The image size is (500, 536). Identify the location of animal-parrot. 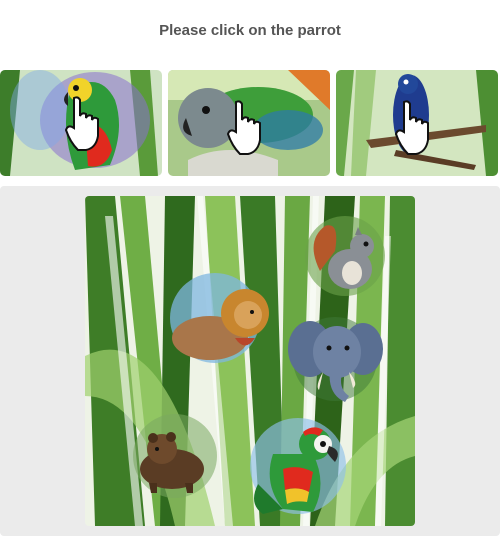
(298, 466).